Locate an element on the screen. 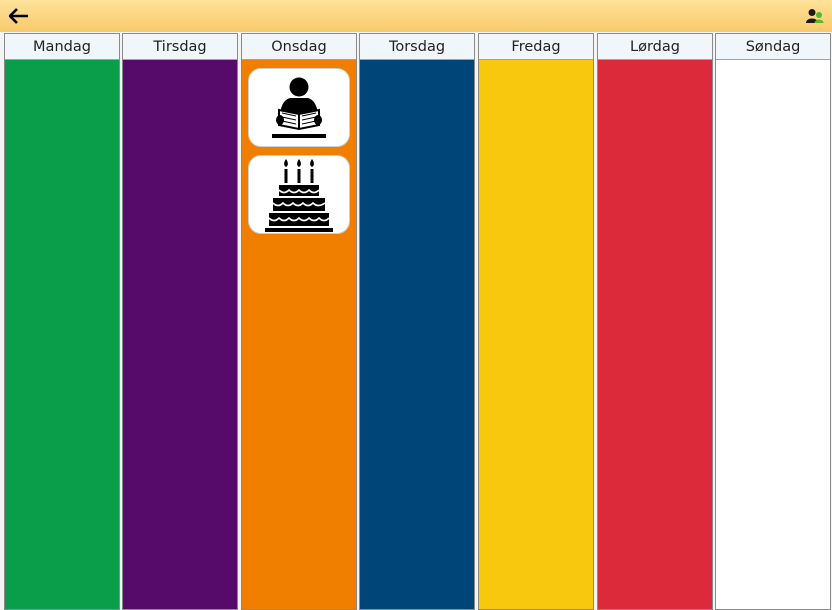 The image size is (832, 610). top-toolbar is located at coordinates (416, 16).